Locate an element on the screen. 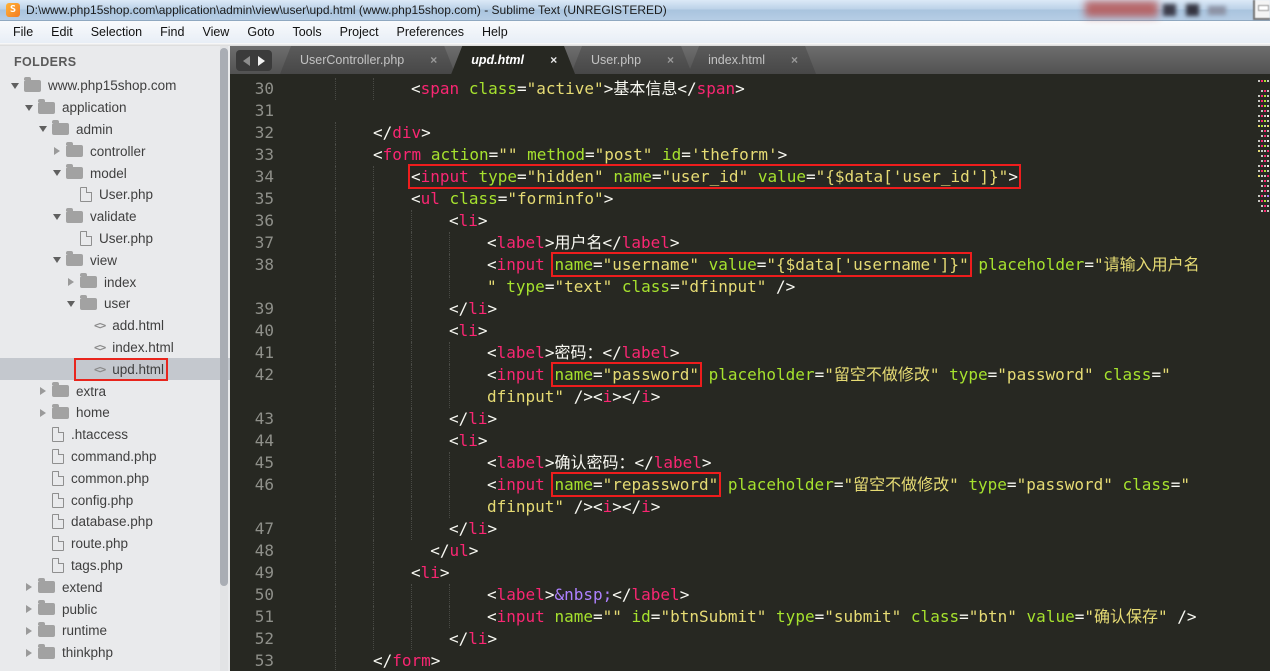 This screenshot has width=1270, height=671. sidebar-item-index: index is located at coordinates (115, 282).